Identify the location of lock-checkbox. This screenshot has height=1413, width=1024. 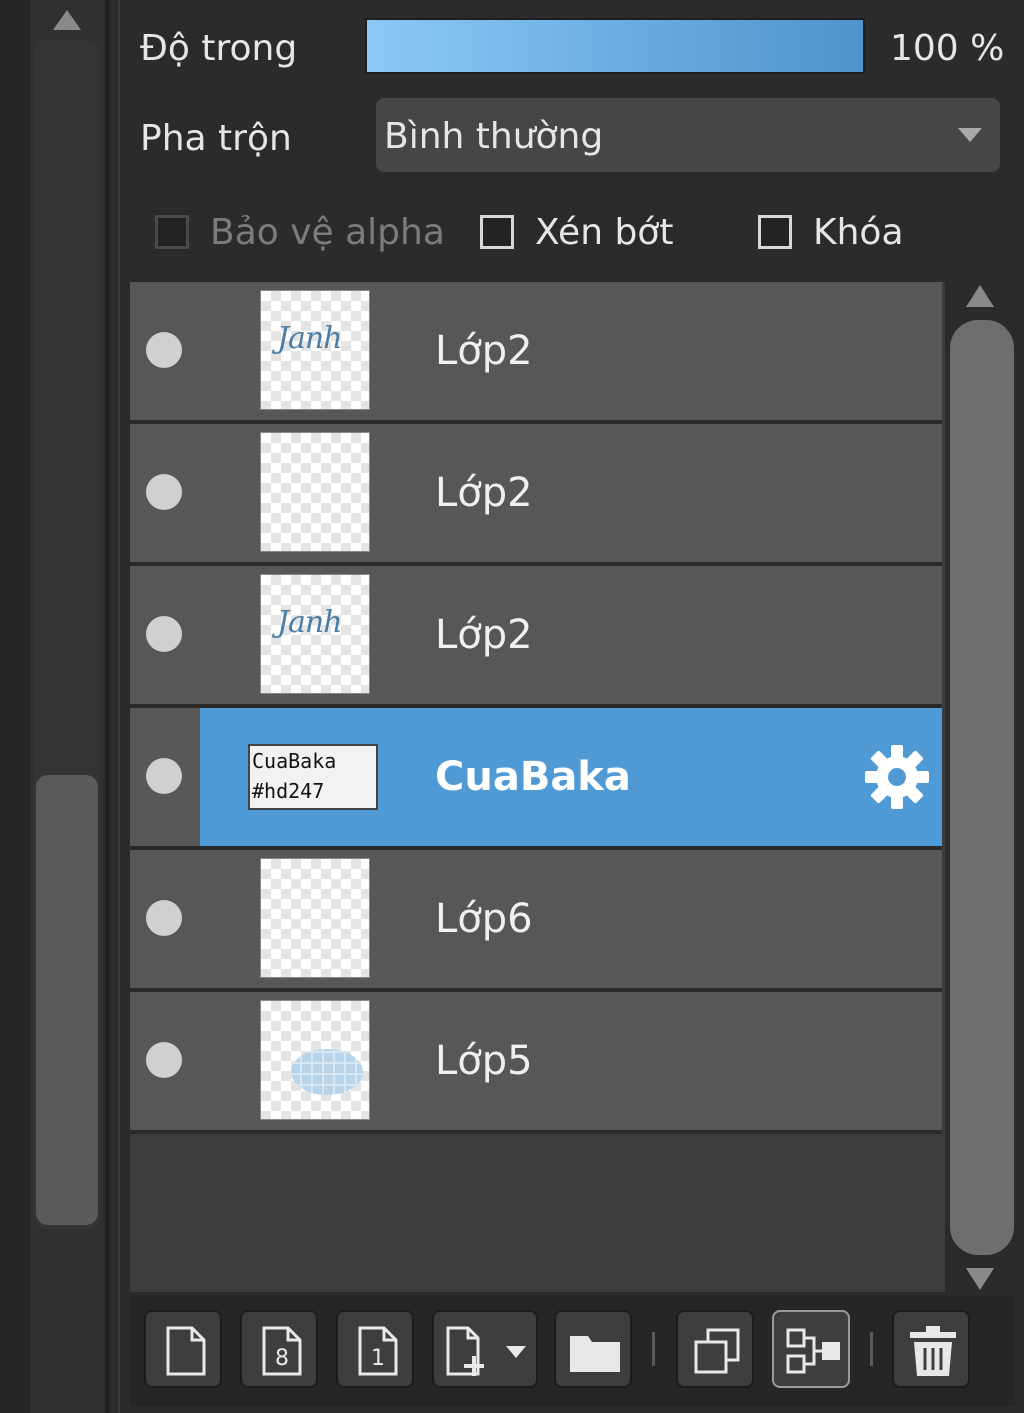
(775, 232).